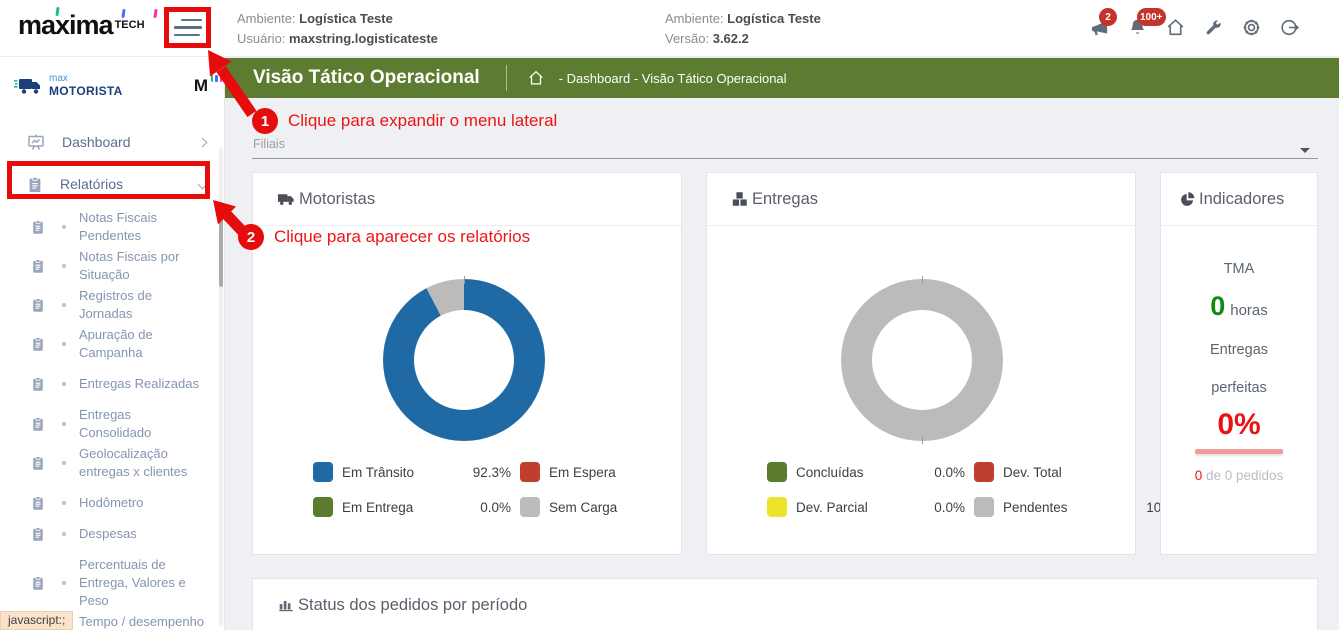 This screenshot has height=630, width=1339. Describe the element at coordinates (1289, 27) in the screenshot. I see `logout-button` at that location.